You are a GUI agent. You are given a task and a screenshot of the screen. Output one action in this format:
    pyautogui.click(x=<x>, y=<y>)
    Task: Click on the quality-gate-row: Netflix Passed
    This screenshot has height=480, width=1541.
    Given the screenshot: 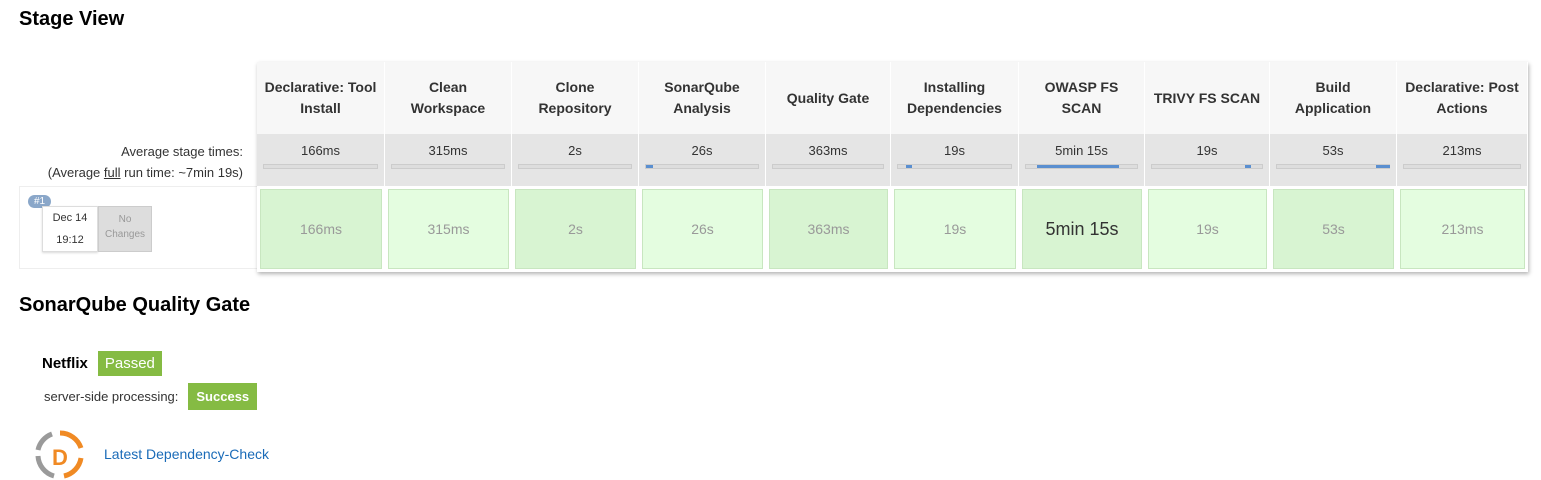 What is the action you would take?
    pyautogui.click(x=102, y=363)
    